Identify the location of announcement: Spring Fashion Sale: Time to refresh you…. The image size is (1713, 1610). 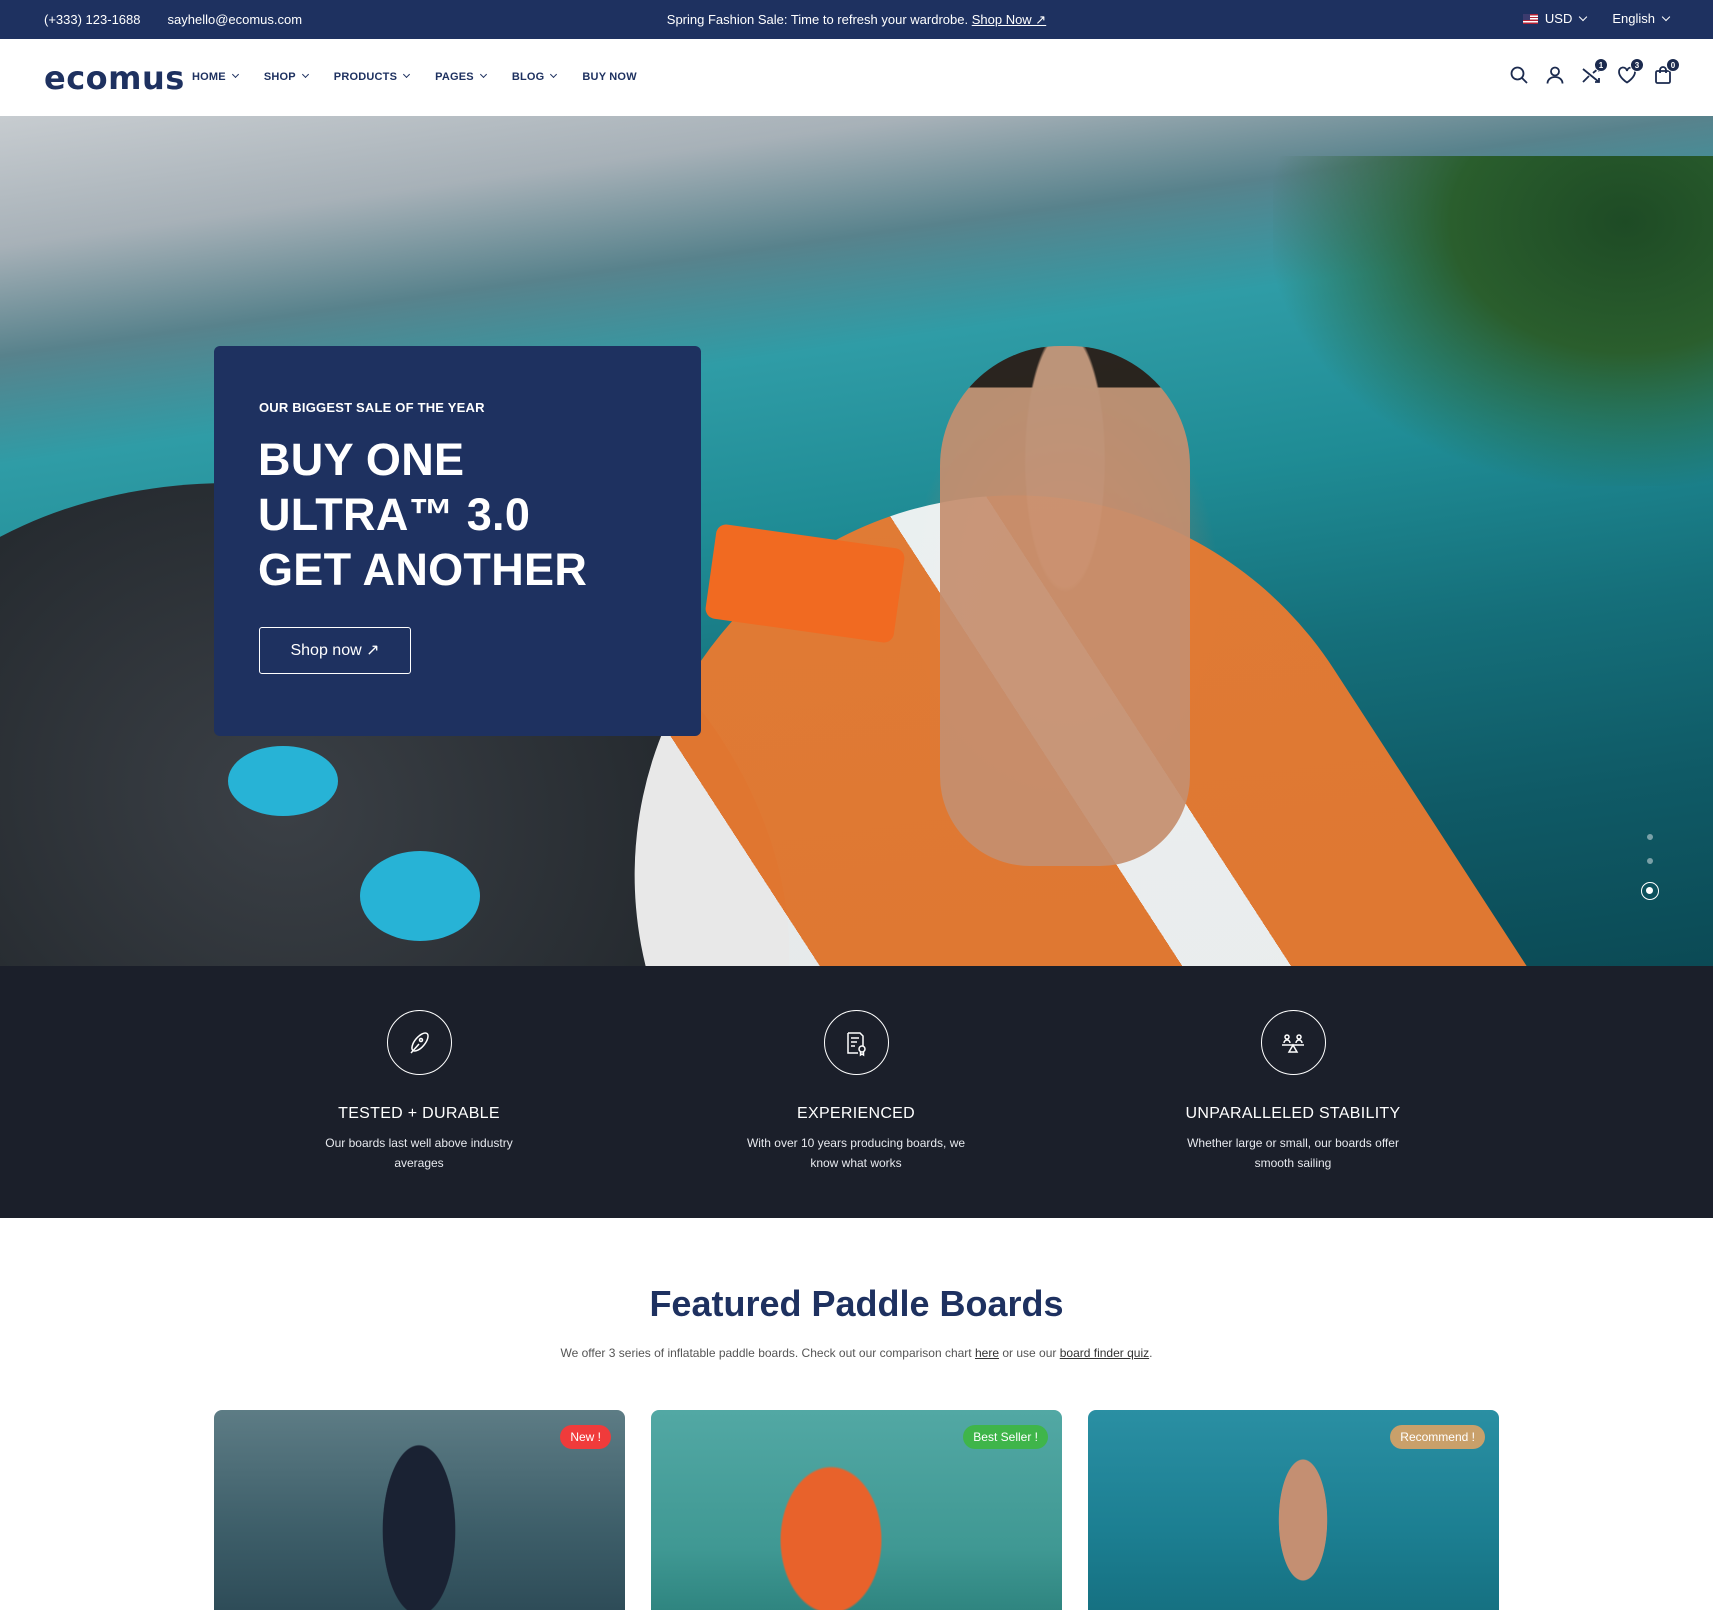
(856, 20).